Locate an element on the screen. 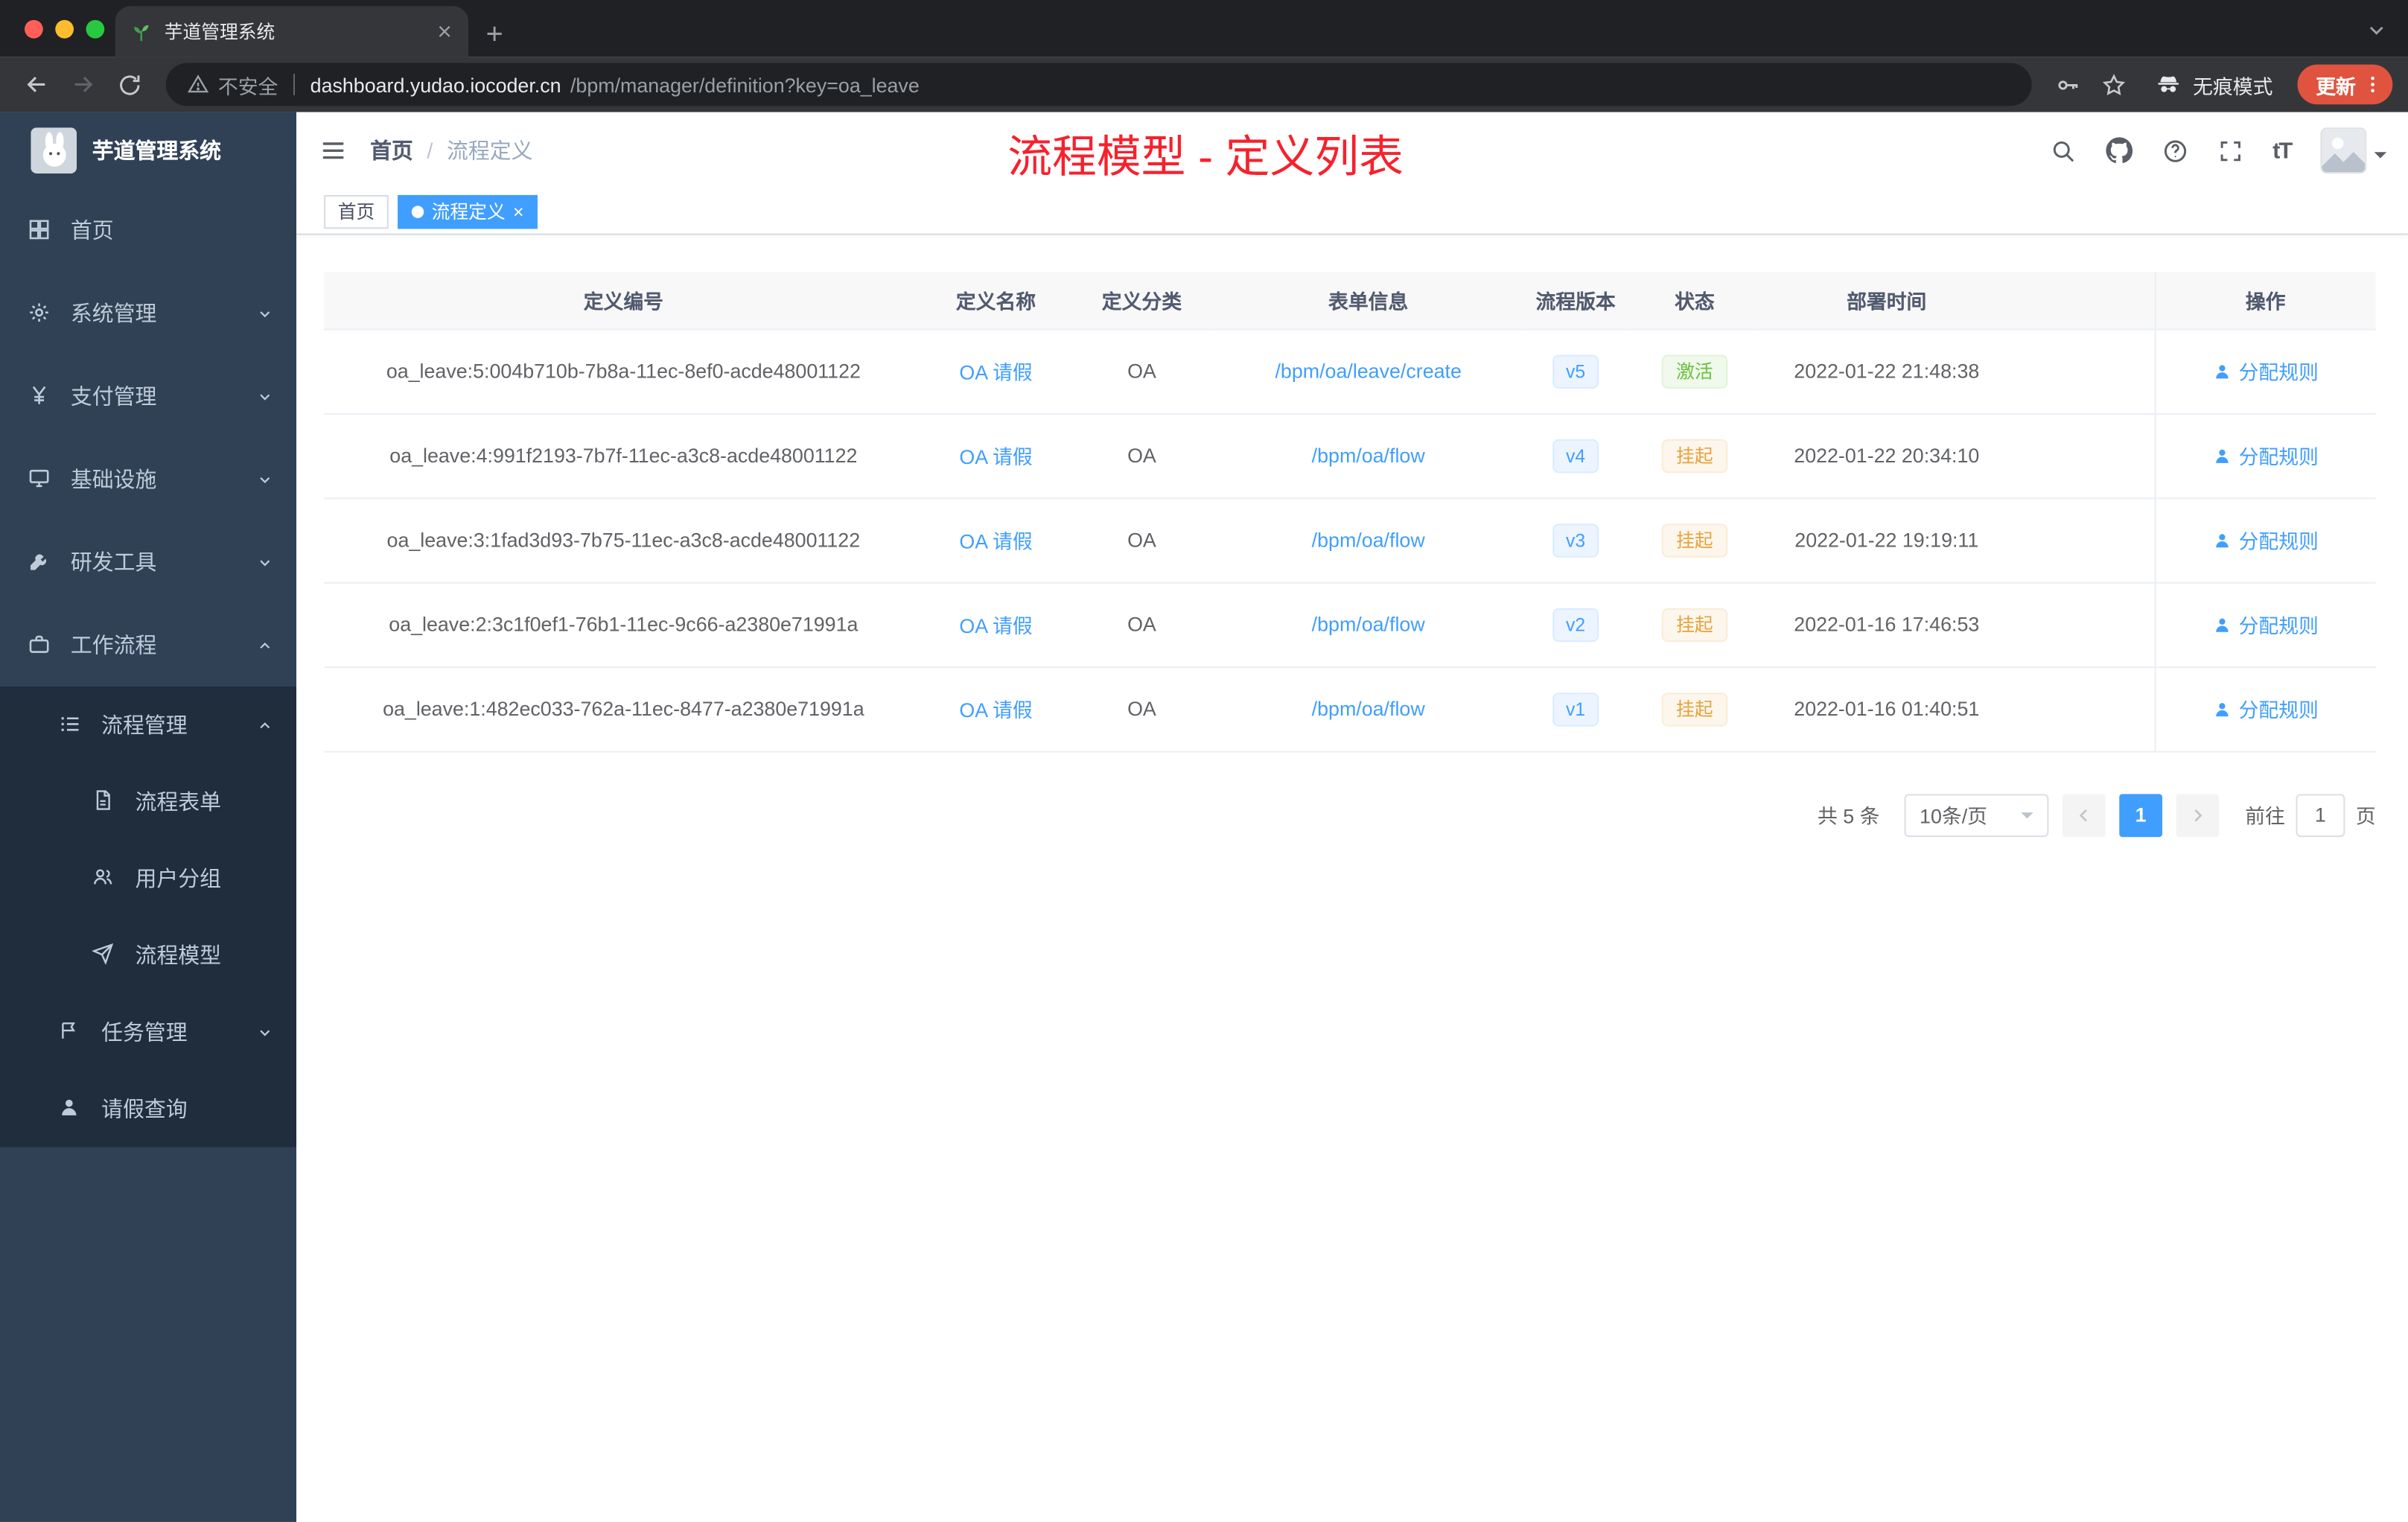 The width and height of the screenshot is (2408, 1522). browser-tab: 芋道管理系统 is located at coordinates (292, 31).